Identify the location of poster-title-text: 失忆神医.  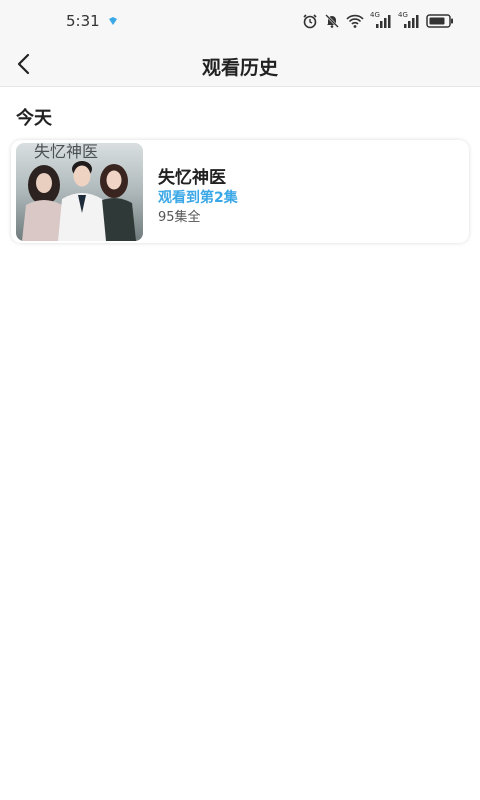
(66, 152).